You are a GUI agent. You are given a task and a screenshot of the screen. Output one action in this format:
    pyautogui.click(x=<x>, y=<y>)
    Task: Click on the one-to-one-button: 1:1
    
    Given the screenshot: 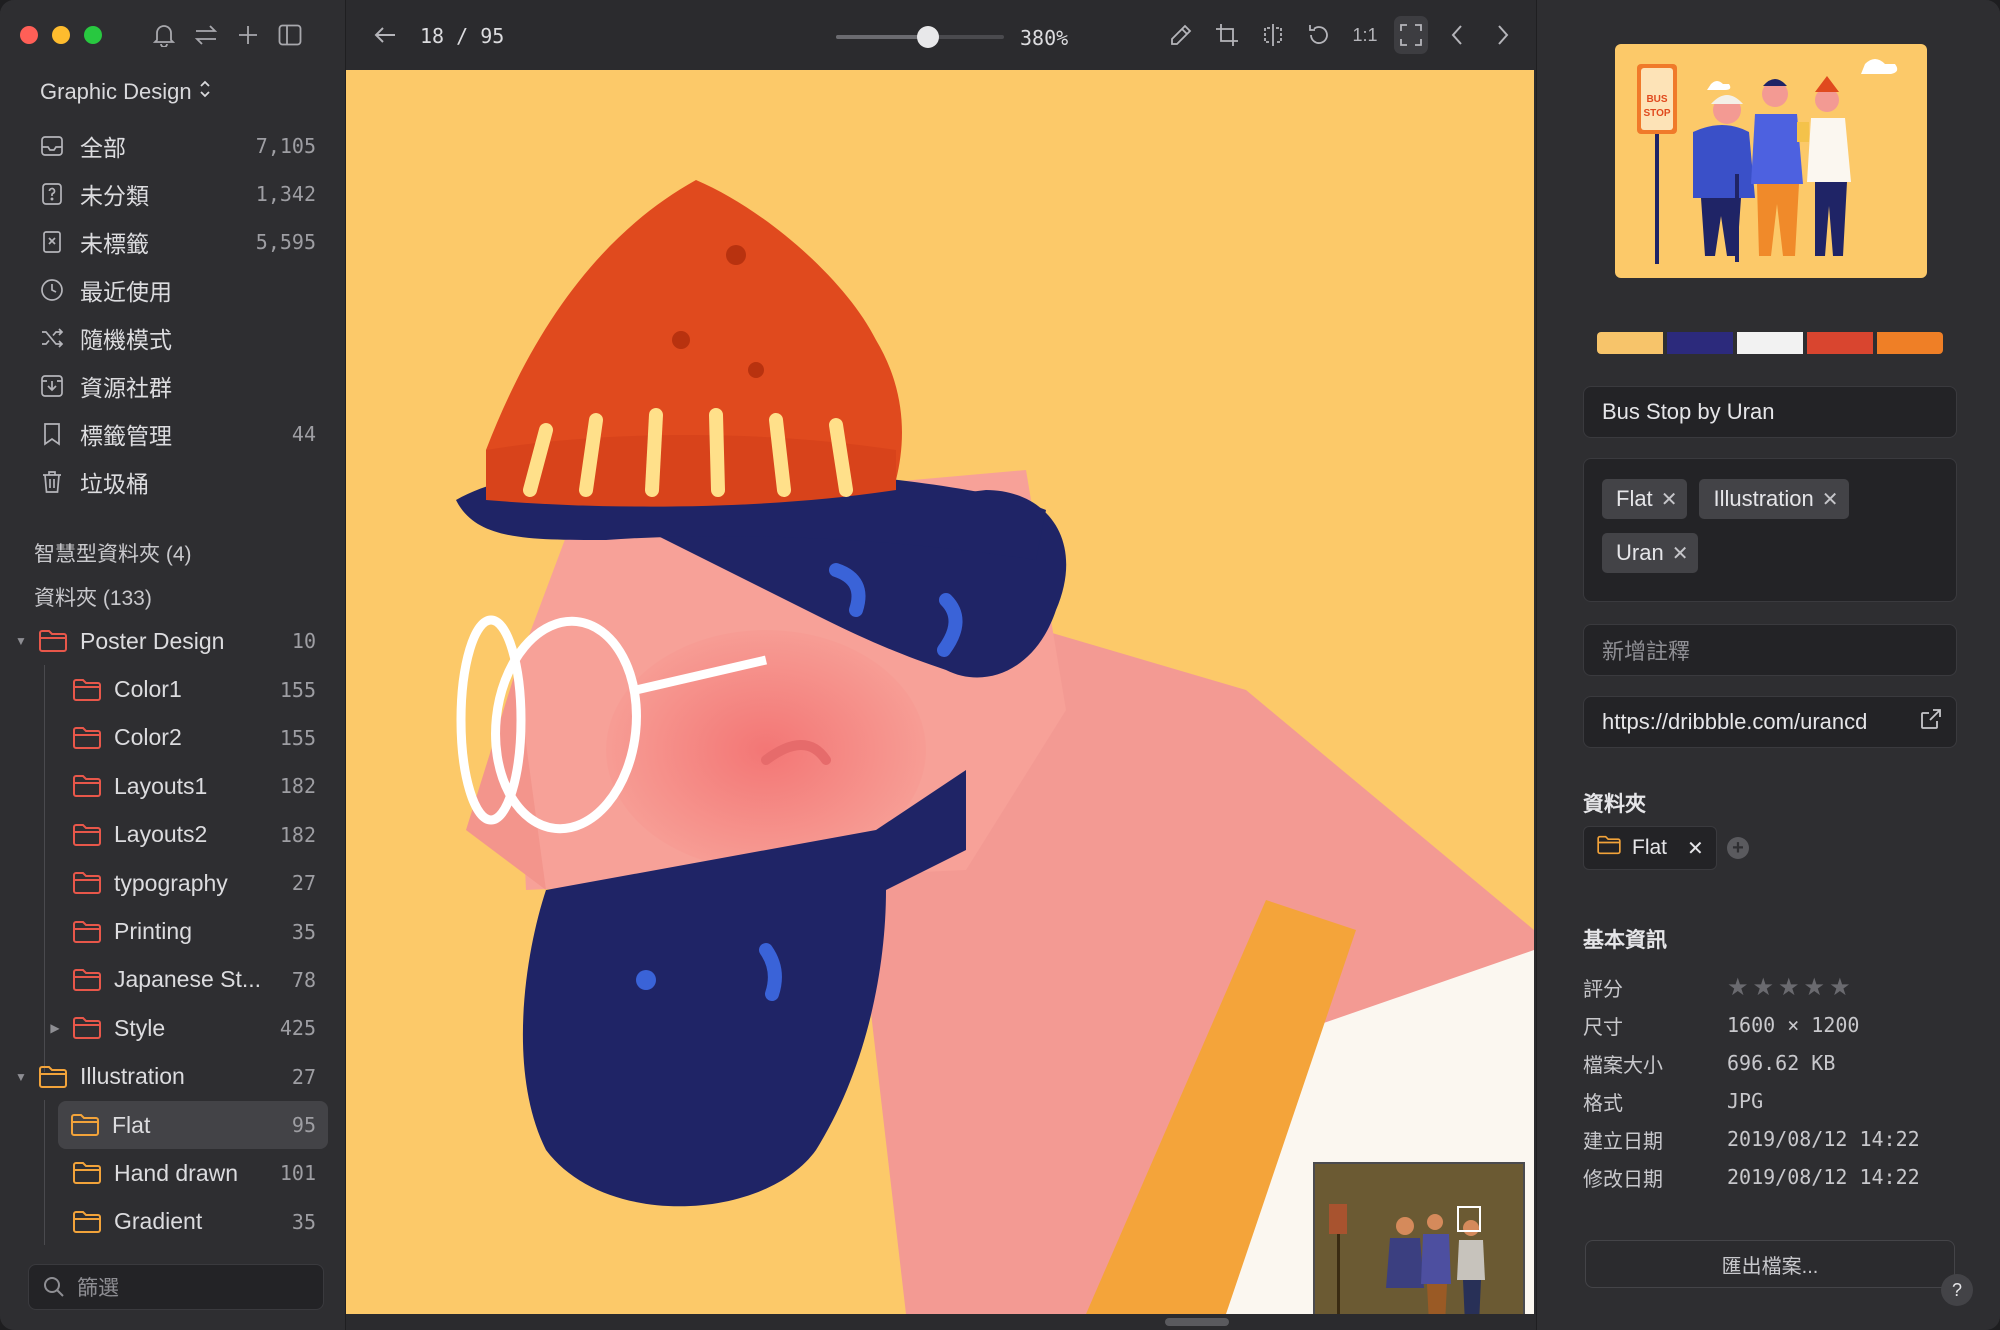 What is the action you would take?
    pyautogui.click(x=1365, y=35)
    